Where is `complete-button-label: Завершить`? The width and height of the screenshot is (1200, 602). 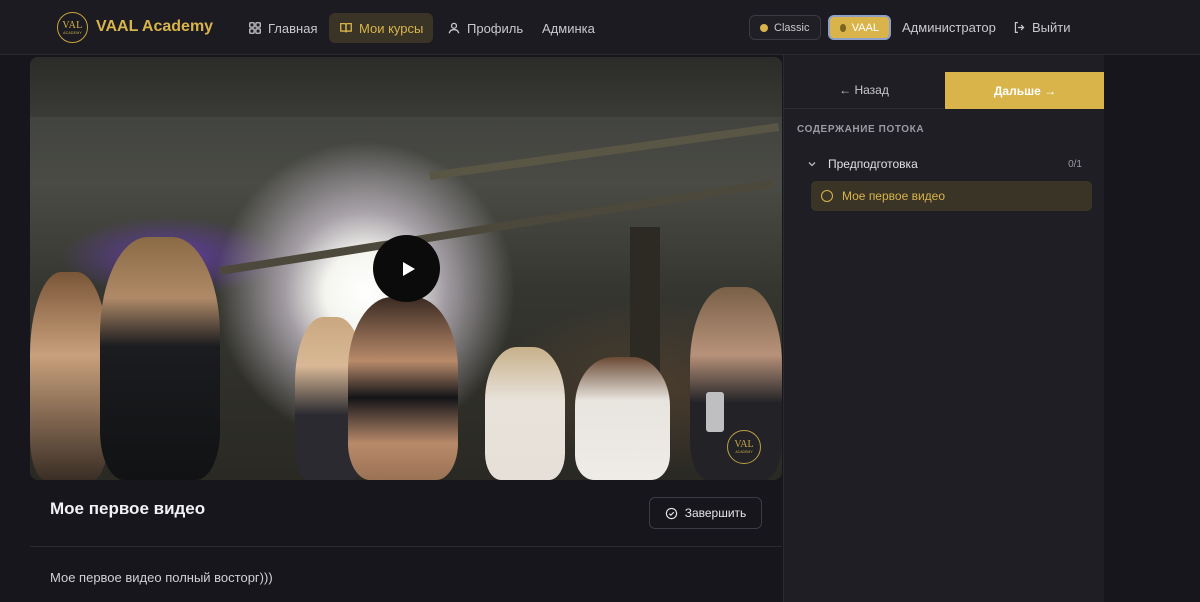
complete-button-label: Завершить is located at coordinates (715, 513).